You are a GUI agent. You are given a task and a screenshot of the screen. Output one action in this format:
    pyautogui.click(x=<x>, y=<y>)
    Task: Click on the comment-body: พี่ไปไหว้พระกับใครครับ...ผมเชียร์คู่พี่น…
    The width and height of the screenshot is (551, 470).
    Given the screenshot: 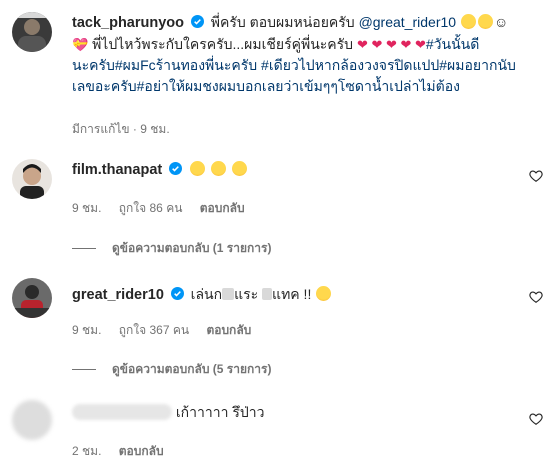 What is the action you would take?
    pyautogui.click(x=223, y=44)
    